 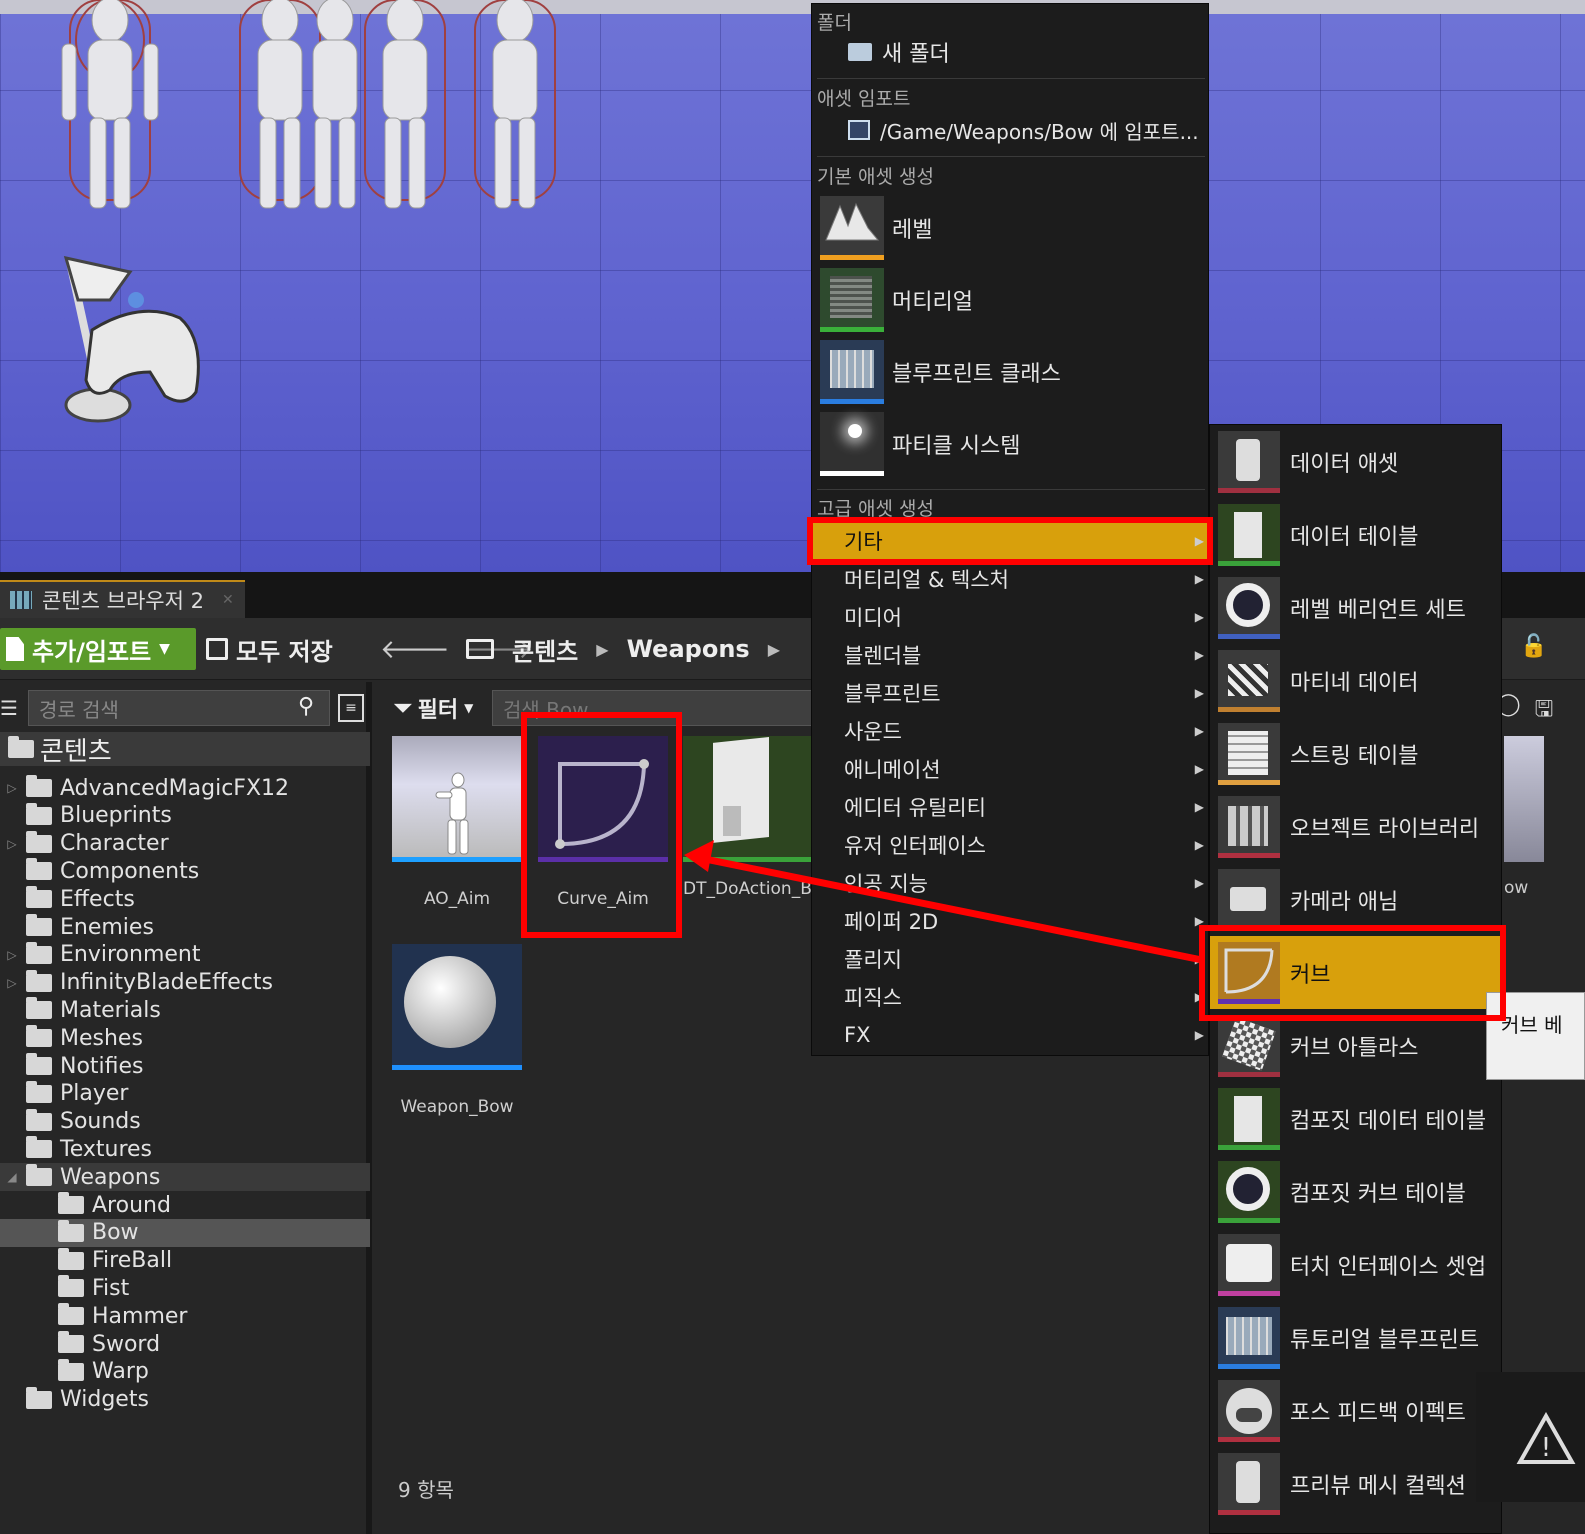 I want to click on asset-tile-ao-aim: AO_Aim, so click(x=457, y=822).